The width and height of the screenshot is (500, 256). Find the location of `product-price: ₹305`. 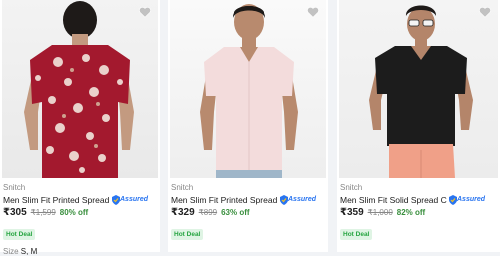

product-price: ₹305 is located at coordinates (15, 212).